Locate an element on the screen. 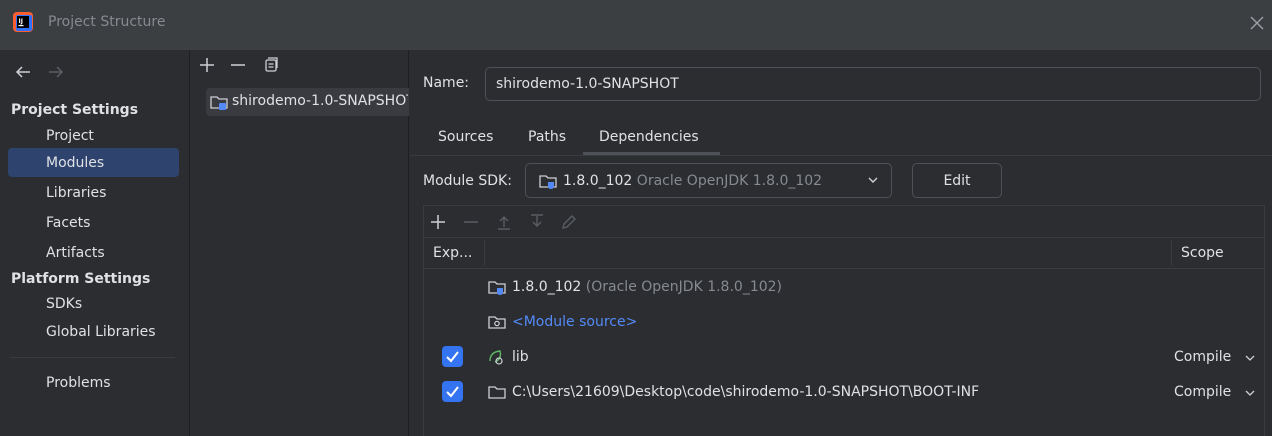 Image resolution: width=1272 pixels, height=436 pixels. sdk-value: 1.8.0_102 Oracle OpenJDK 1.8.0_102 is located at coordinates (692, 181).